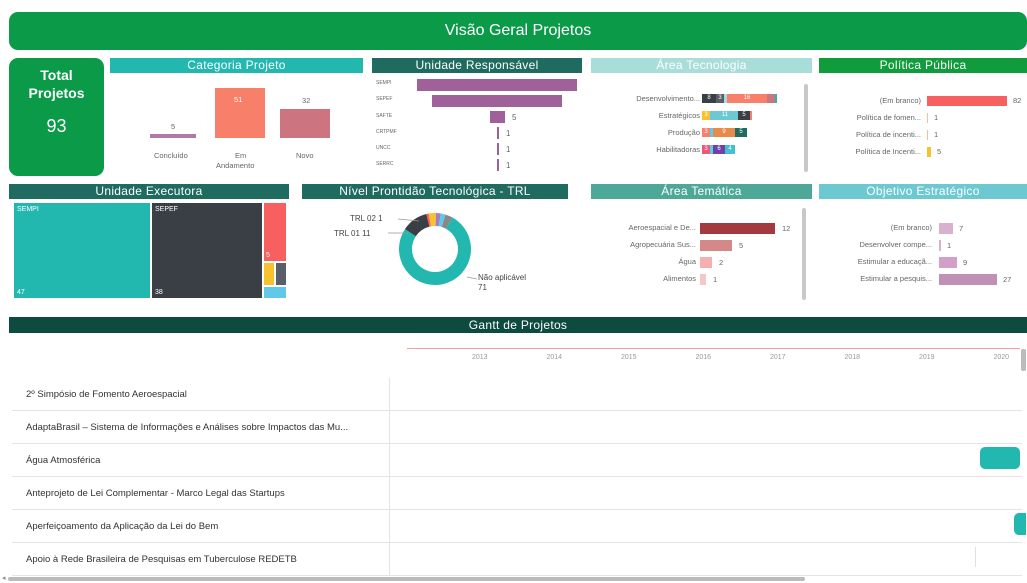 The height and width of the screenshot is (583, 1027). What do you see at coordinates (386, 132) in the screenshot?
I see `ur-label-3: CRTPMF` at bounding box center [386, 132].